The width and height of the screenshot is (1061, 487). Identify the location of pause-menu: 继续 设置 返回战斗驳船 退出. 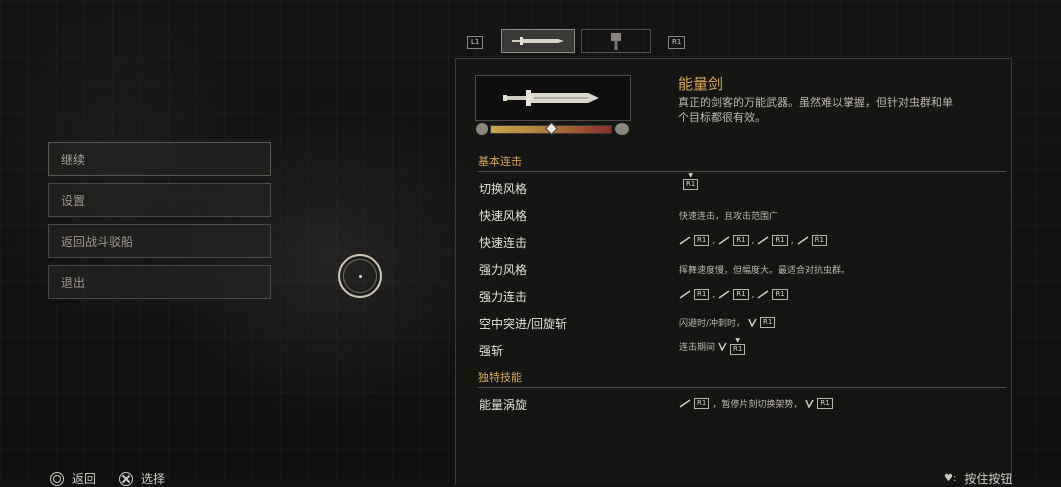
(159, 224).